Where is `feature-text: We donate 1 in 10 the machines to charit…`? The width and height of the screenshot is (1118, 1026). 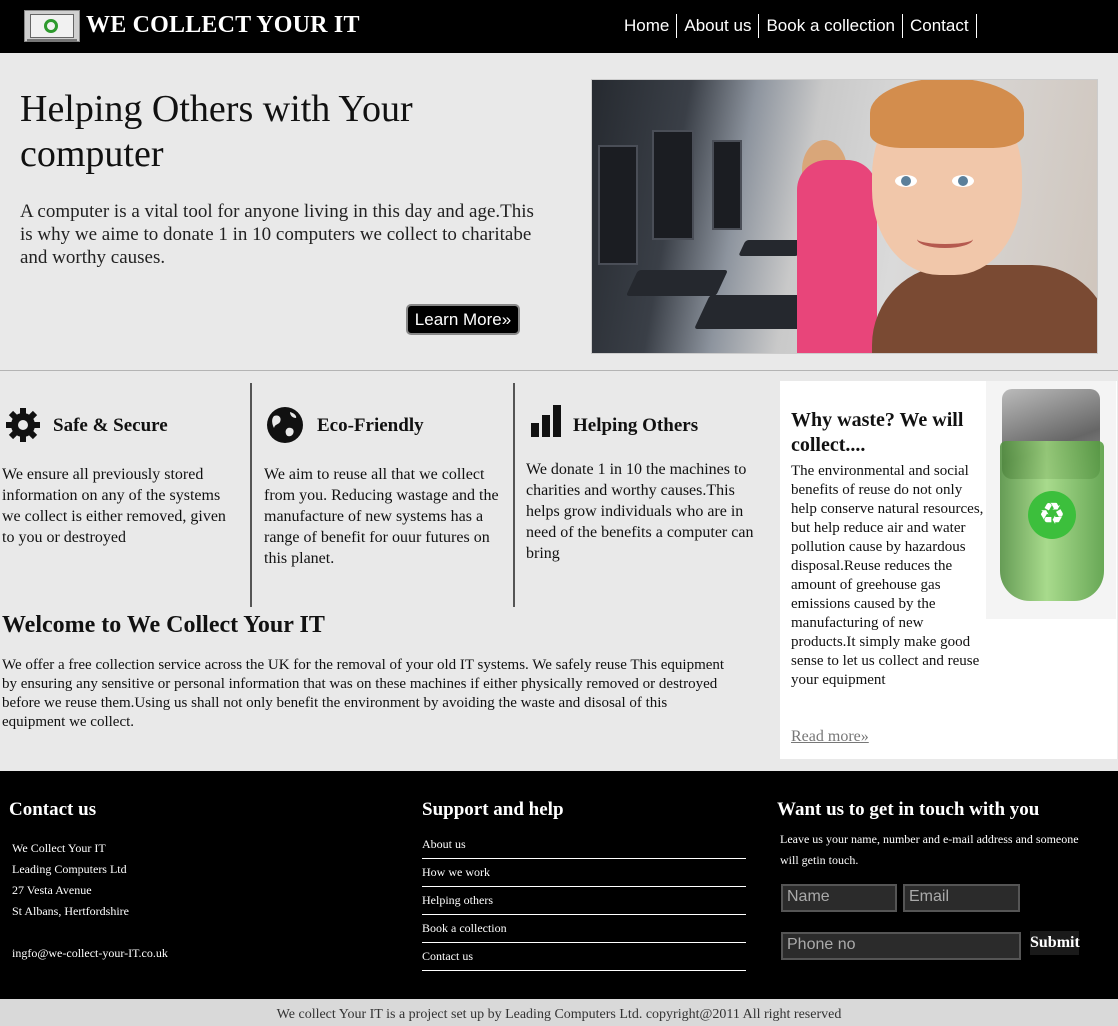 feature-text: We donate 1 in 10 the machines to charit… is located at coordinates (640, 511).